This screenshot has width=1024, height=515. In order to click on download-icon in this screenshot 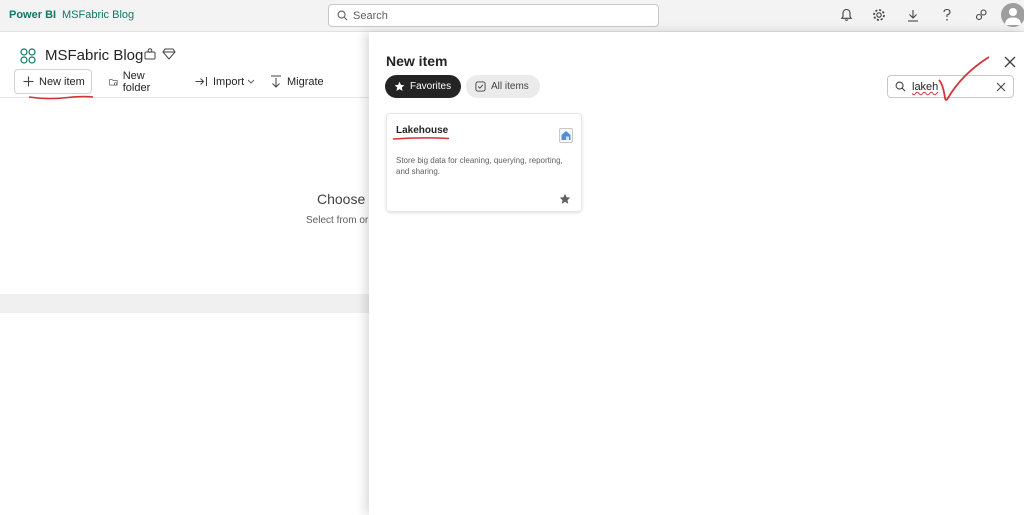, I will do `click(913, 15)`.